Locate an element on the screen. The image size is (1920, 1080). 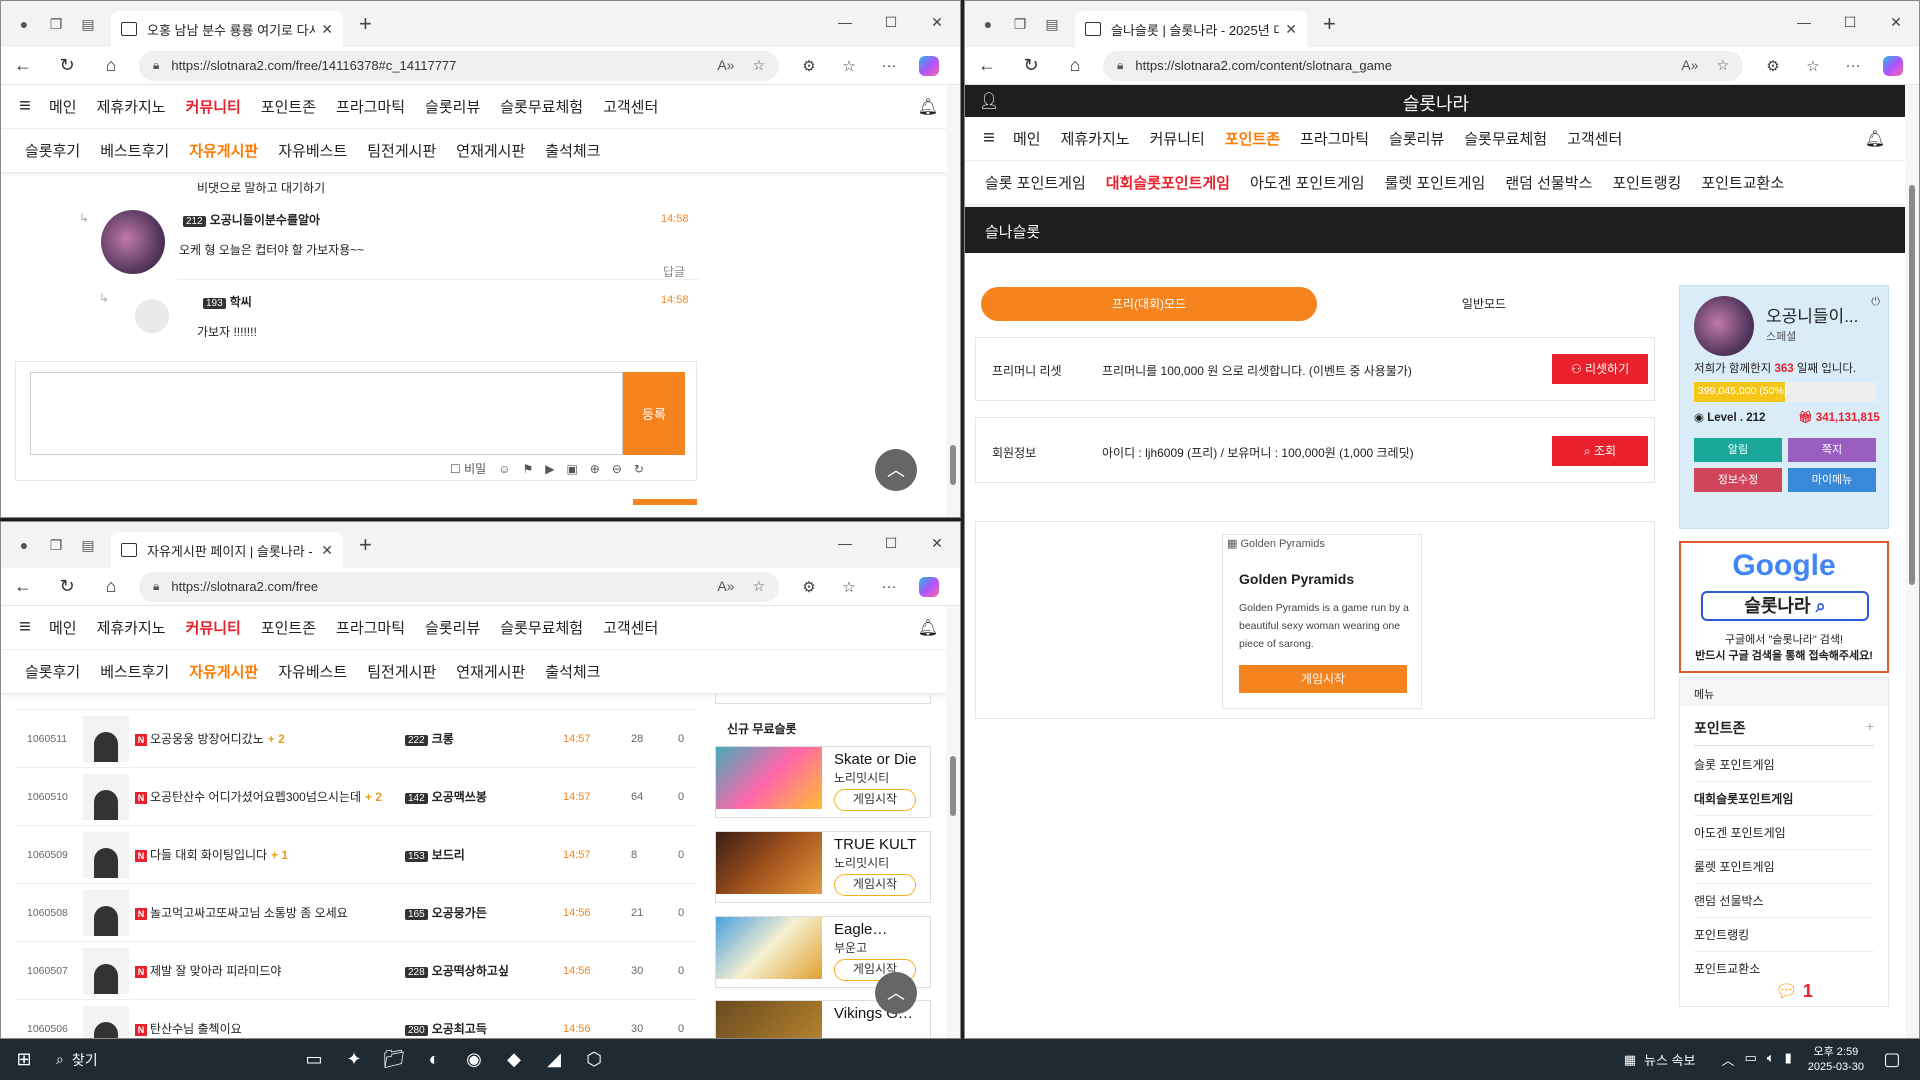
game-card: TRUE KULT 노리밋시티 게임시작 is located at coordinates (823, 867).